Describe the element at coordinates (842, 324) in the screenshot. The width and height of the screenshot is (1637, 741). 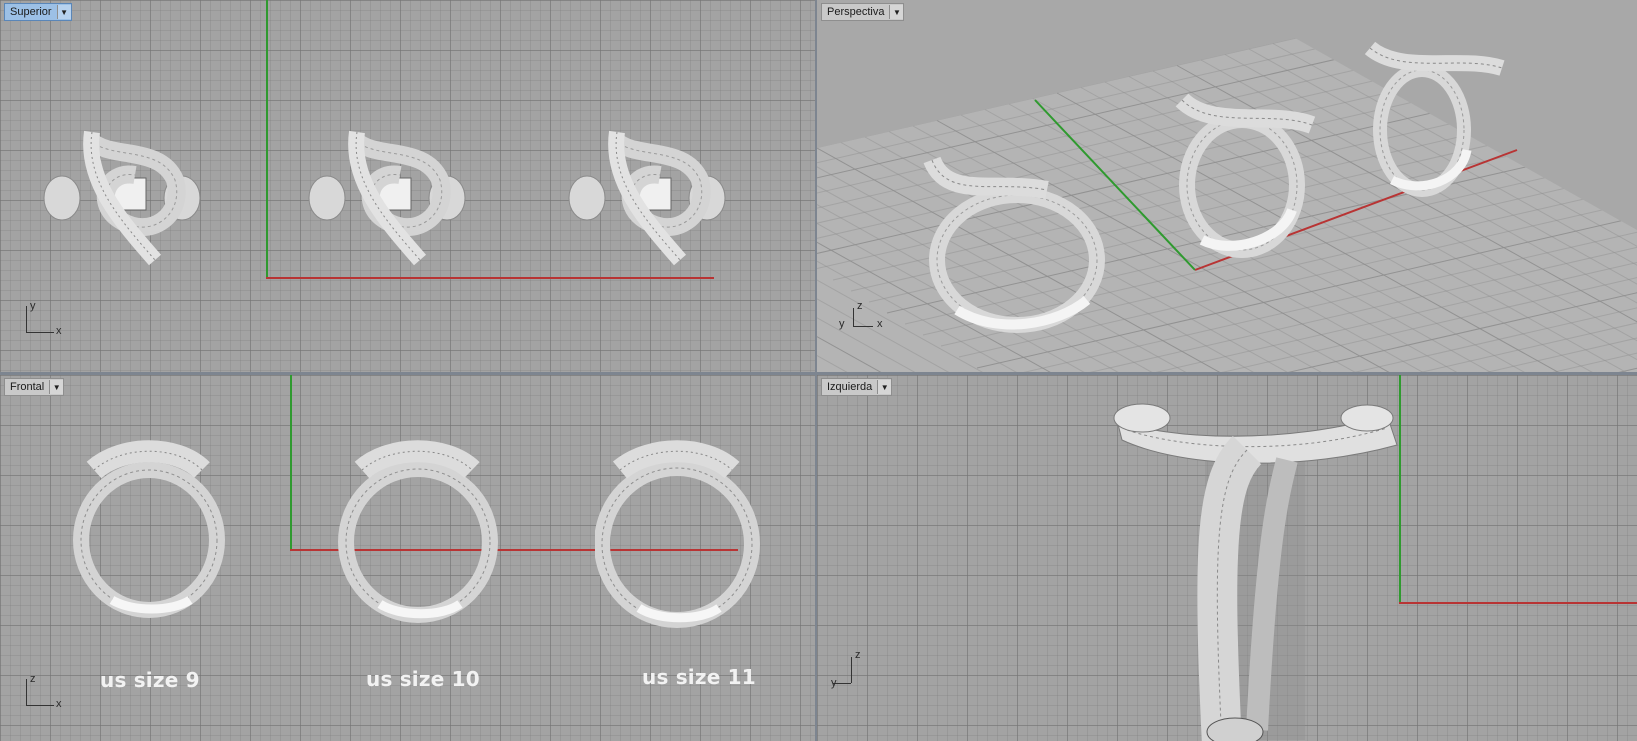
I see `triad-label-y: y` at that location.